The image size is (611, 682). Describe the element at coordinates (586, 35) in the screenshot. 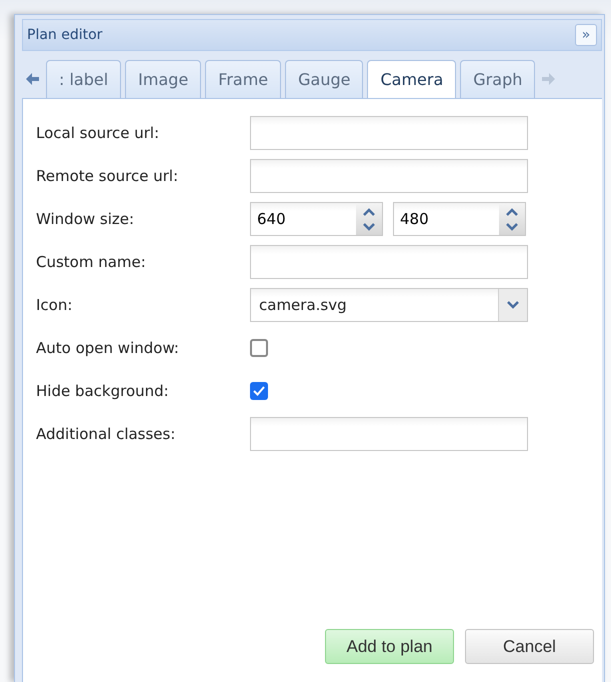

I see `collapse-button: »` at that location.